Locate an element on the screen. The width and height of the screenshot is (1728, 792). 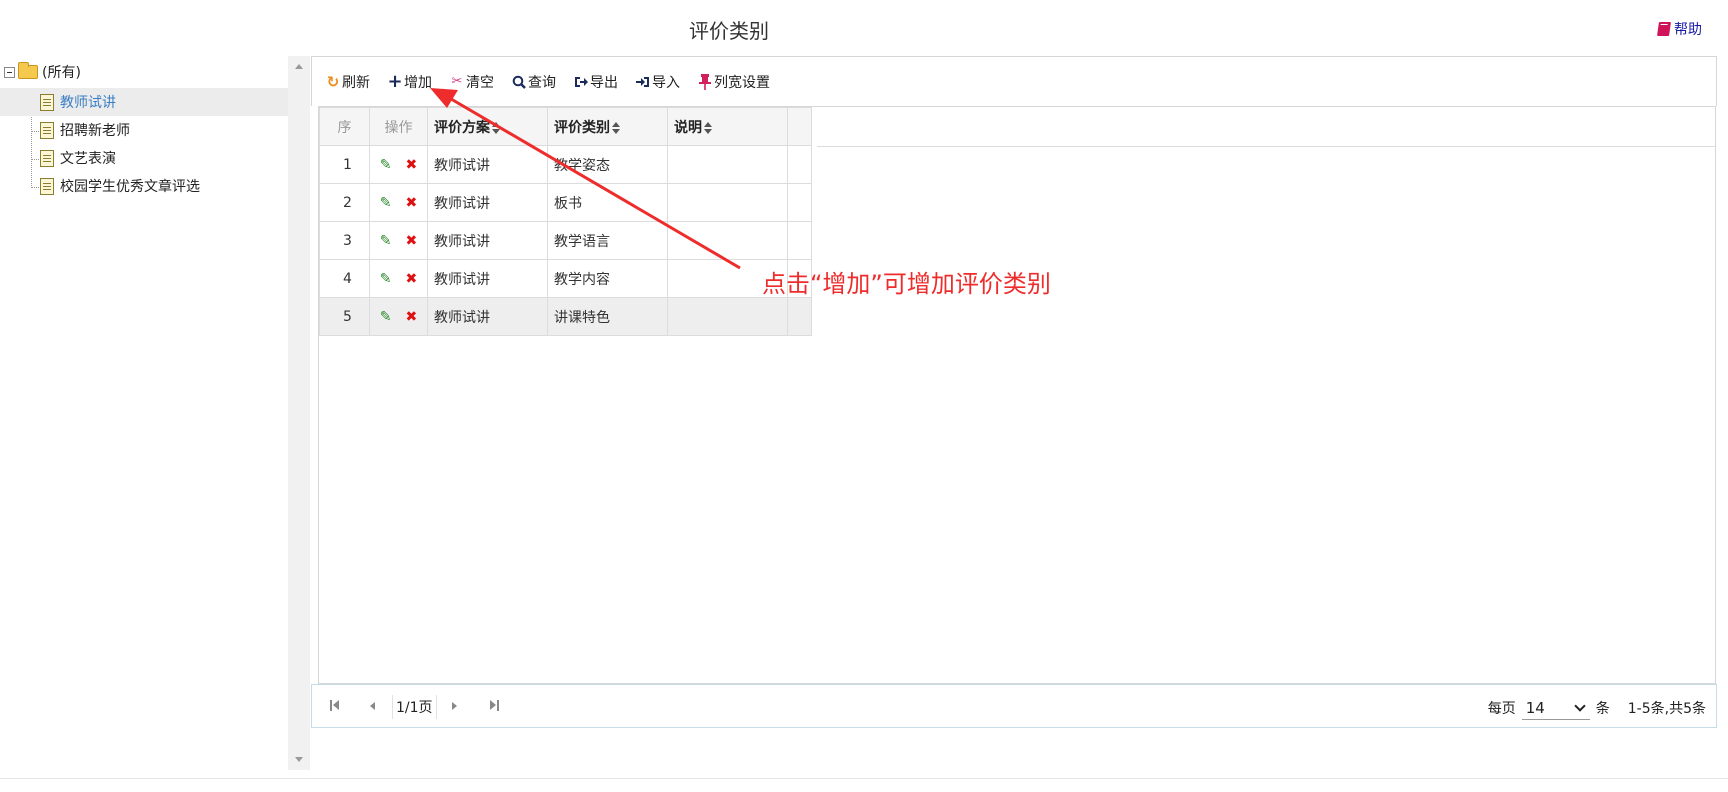
next-page-icon is located at coordinates (455, 706).